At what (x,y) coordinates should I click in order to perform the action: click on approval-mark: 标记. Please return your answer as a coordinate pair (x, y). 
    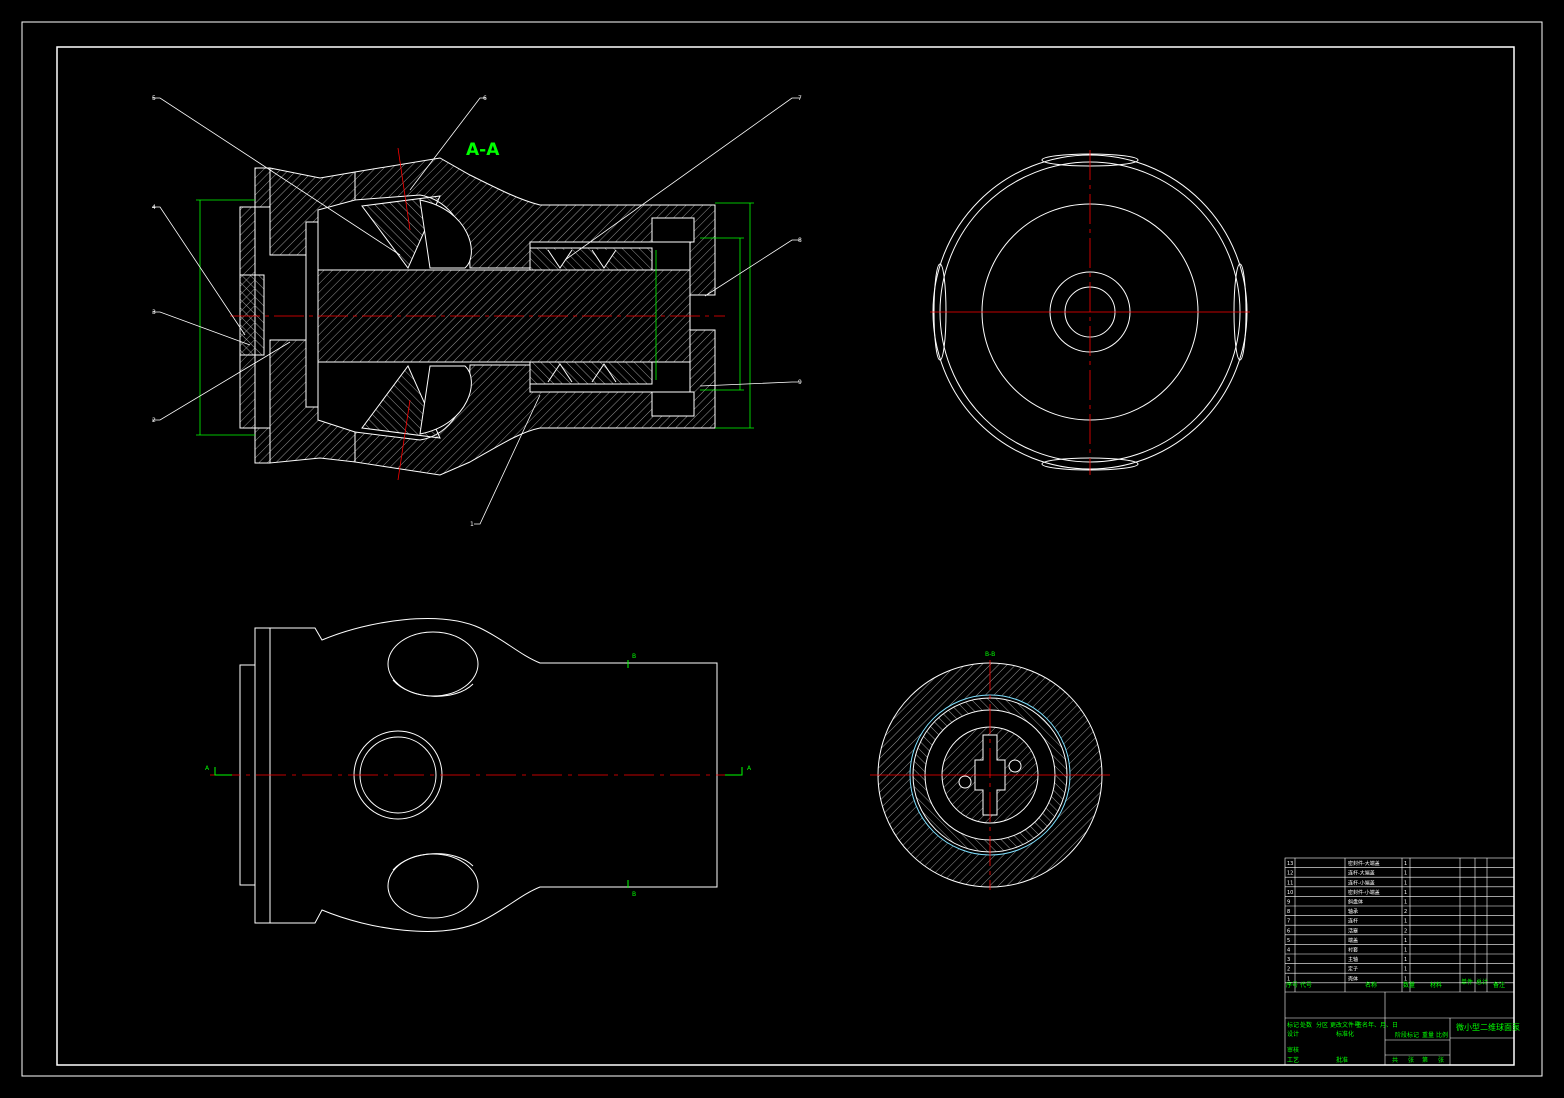
    Looking at the image, I should click on (1293, 1025).